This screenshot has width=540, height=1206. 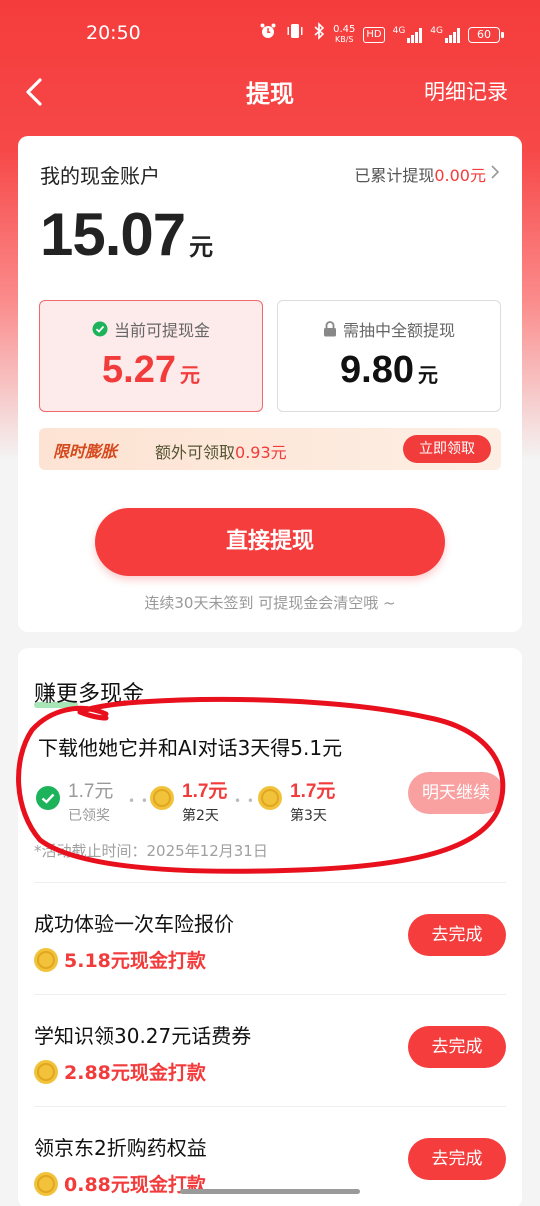 What do you see at coordinates (120, 1148) in the screenshot?
I see `task-title: 领京东2折购药权益` at bounding box center [120, 1148].